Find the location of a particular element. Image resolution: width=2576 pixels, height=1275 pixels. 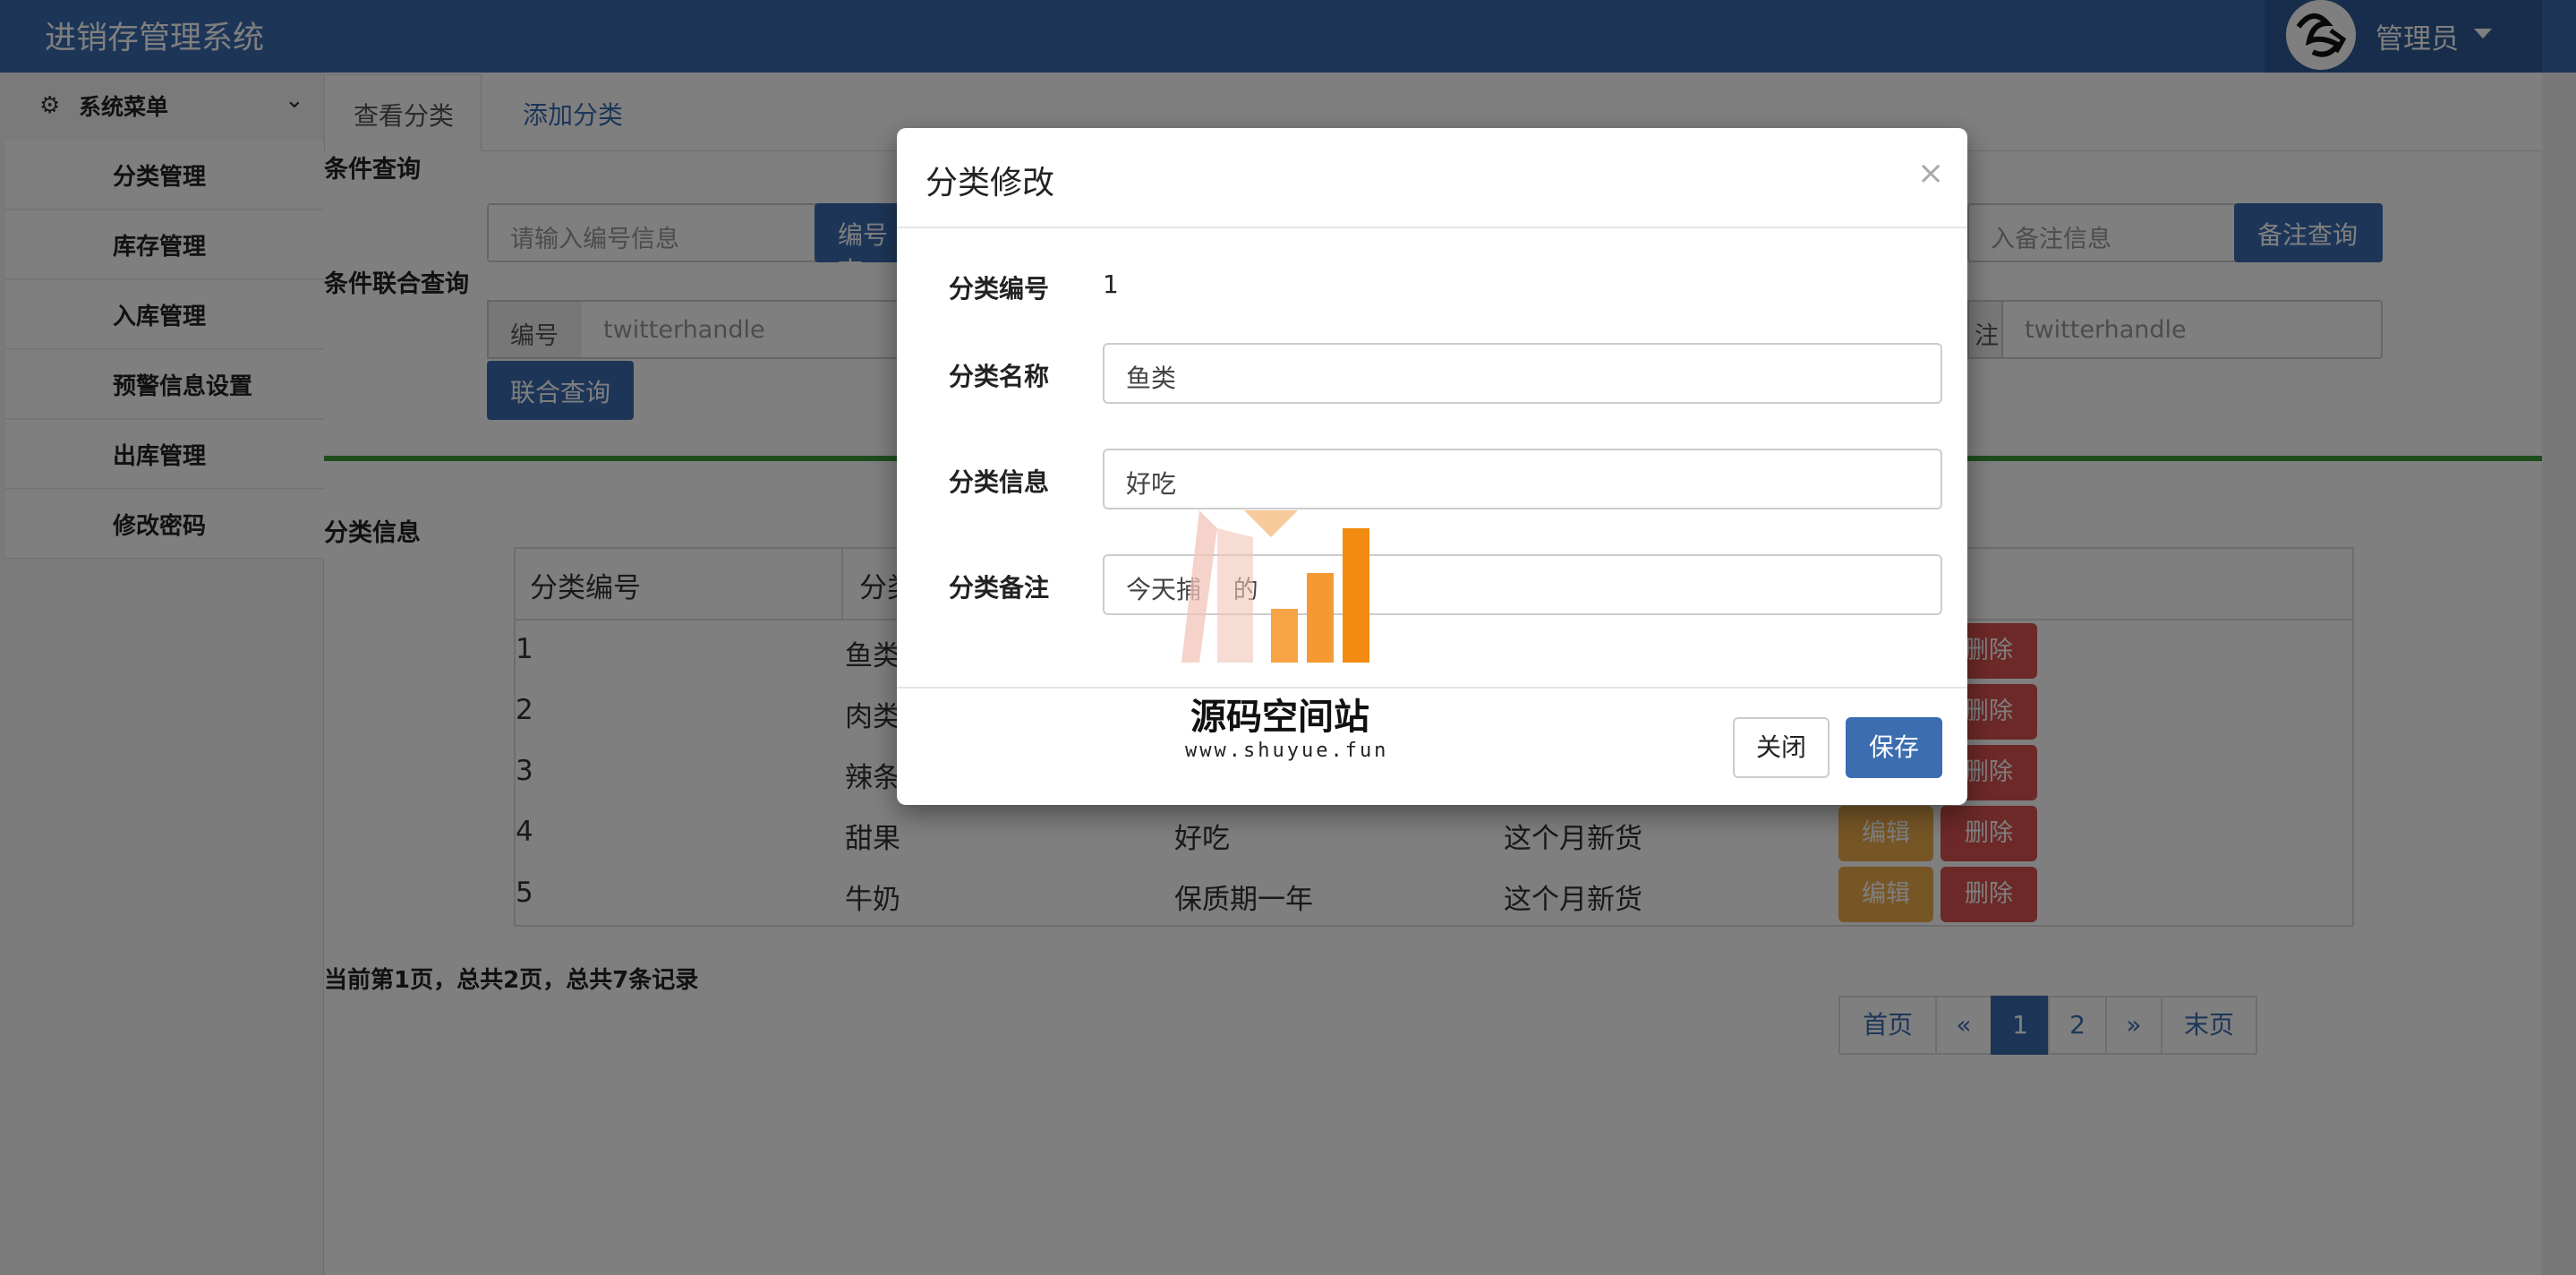

modal-header-divider is located at coordinates (1432, 227).